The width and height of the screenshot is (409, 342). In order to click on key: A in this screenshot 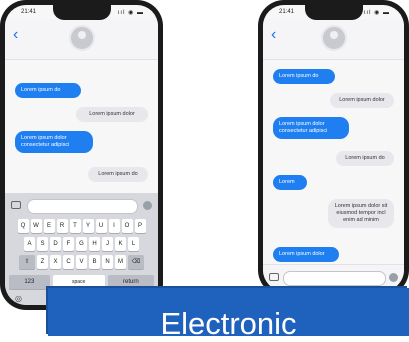, I will do `click(29, 244)`.